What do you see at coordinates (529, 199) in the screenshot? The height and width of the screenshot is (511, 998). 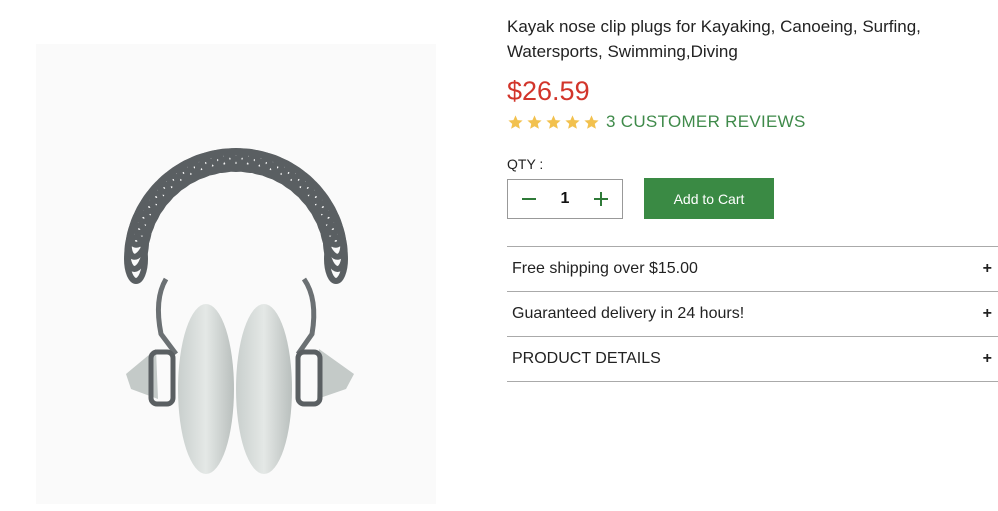 I see `minus-icon` at bounding box center [529, 199].